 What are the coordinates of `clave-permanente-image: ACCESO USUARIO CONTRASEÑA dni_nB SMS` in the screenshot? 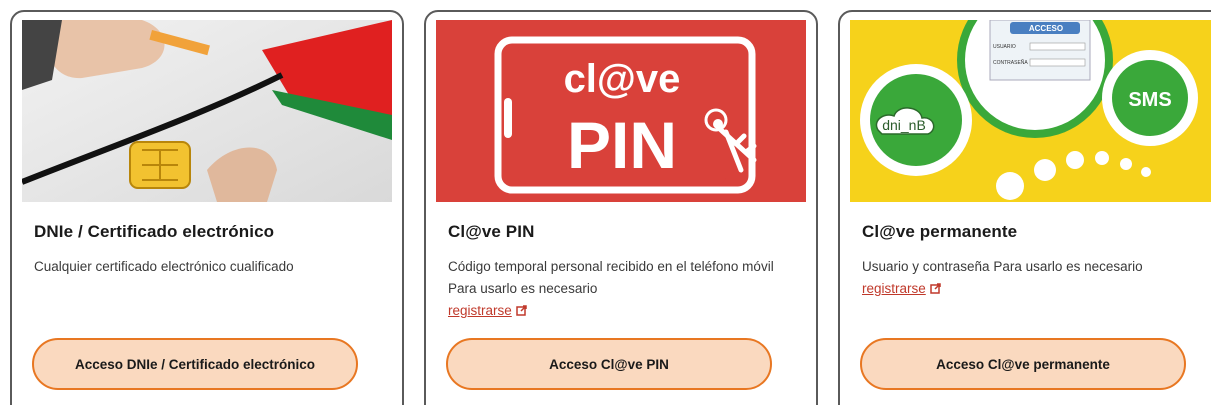 It's located at (1030, 111).